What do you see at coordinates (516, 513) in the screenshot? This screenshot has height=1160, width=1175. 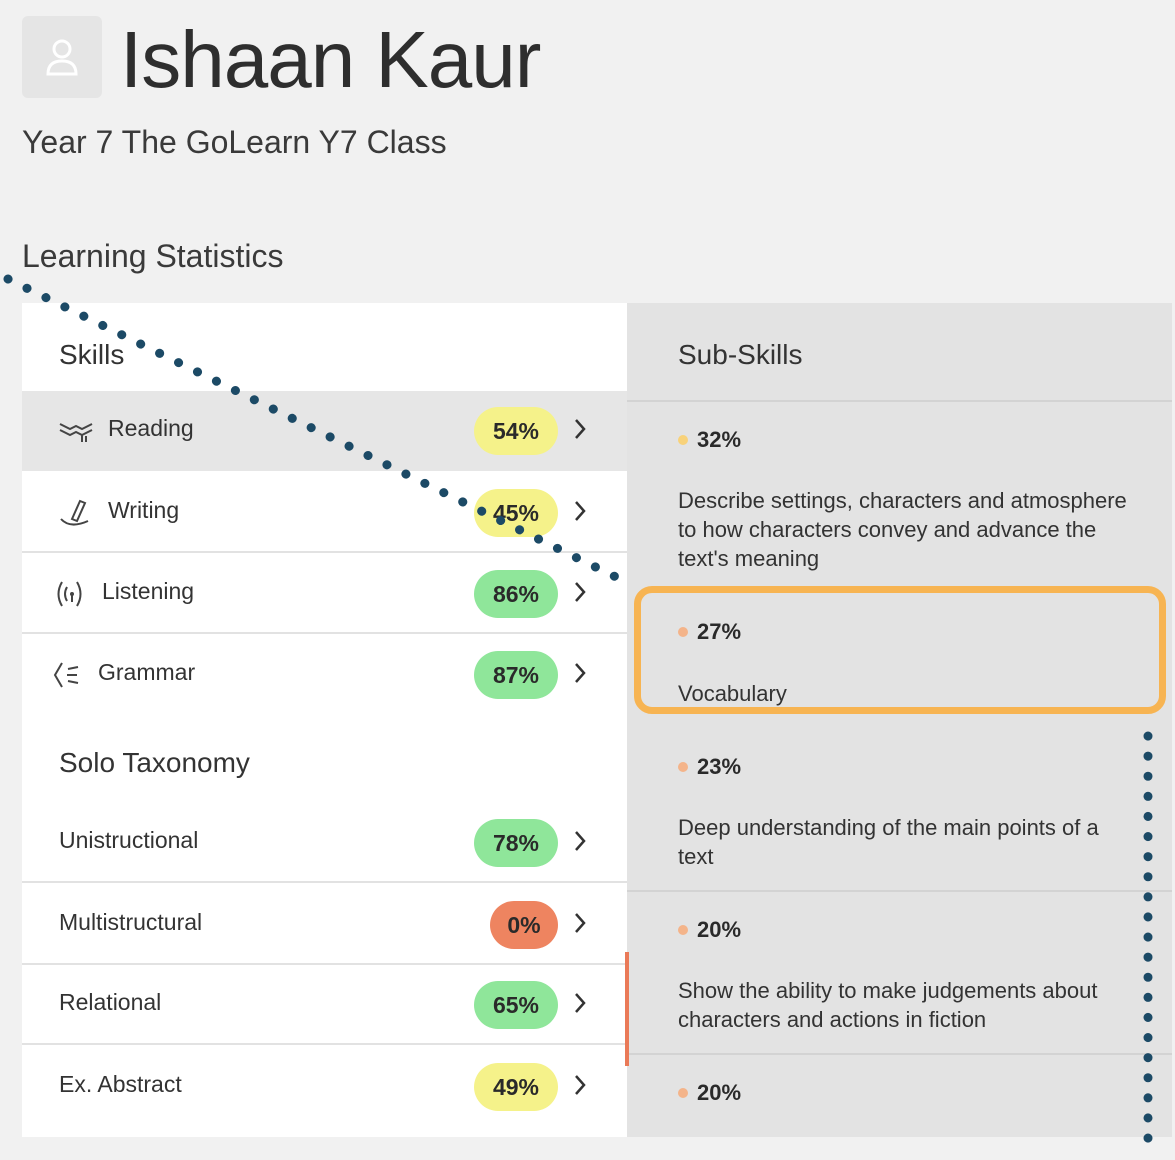 I see `skill-percent-badge: 45%` at bounding box center [516, 513].